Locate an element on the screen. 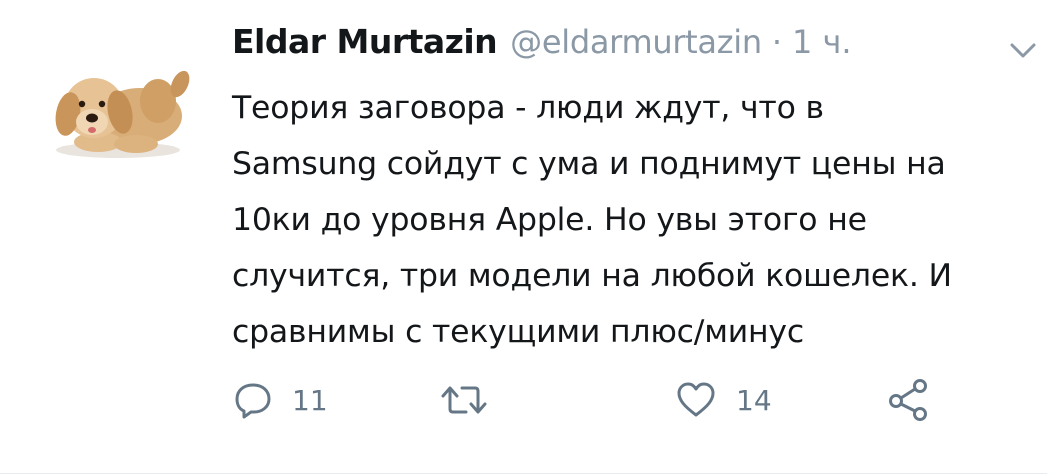  author-handle: @eldarmurtazin is located at coordinates (636, 42).